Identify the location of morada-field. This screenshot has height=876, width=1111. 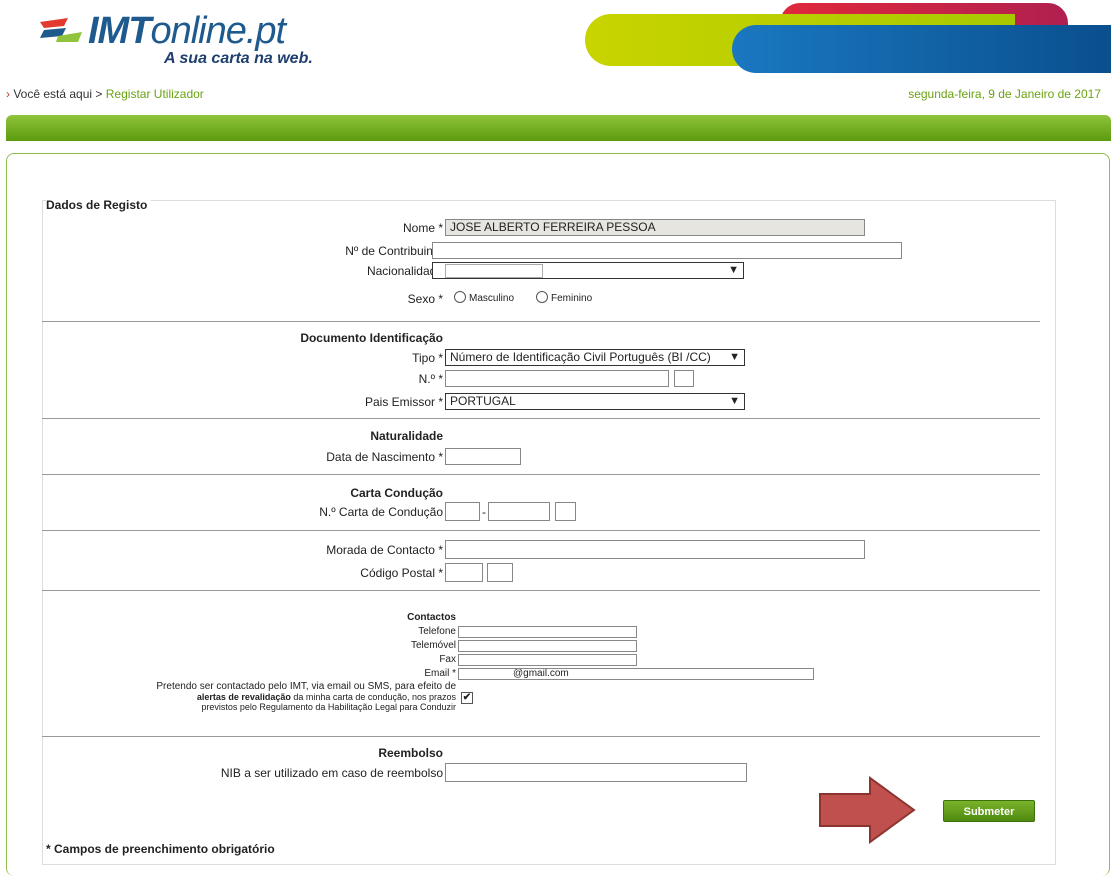
(655, 549).